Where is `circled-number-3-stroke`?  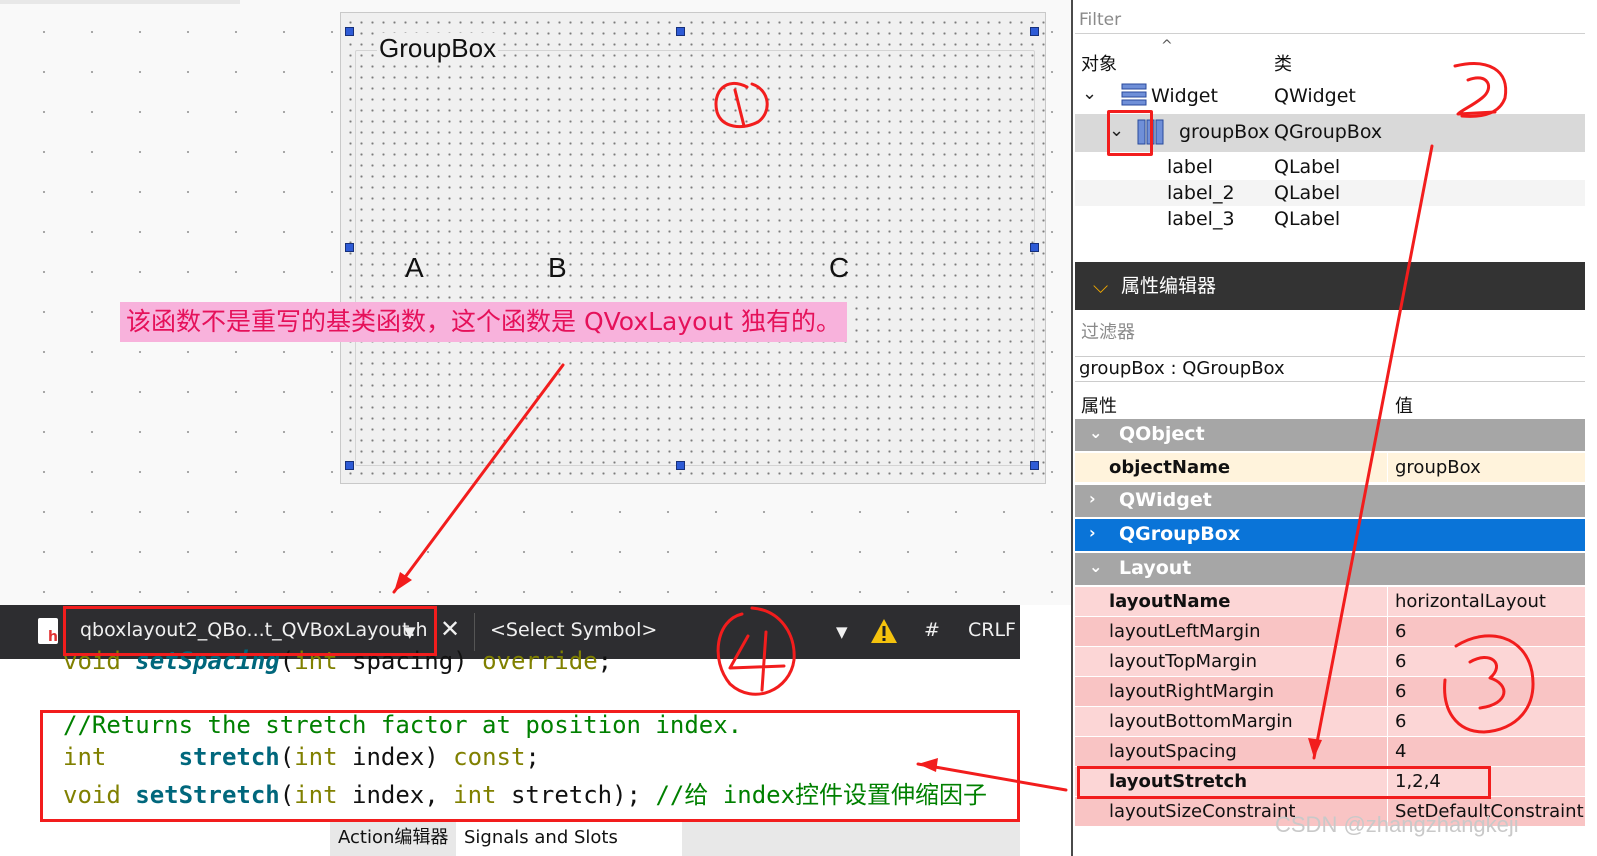 circled-number-3-stroke is located at coordinates (1487, 683).